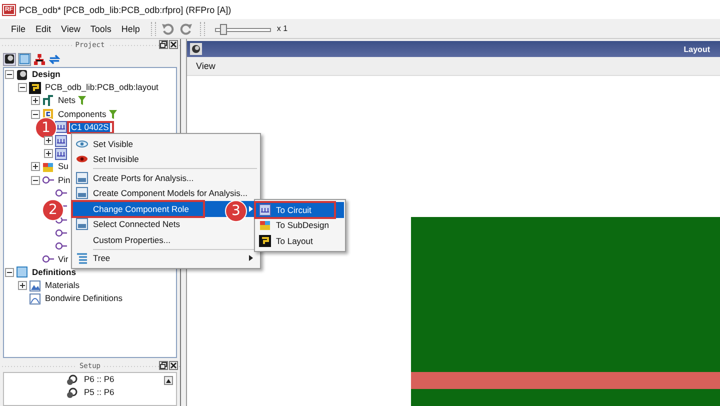  Describe the element at coordinates (63, 259) in the screenshot. I see `tree-node: Vir` at that location.